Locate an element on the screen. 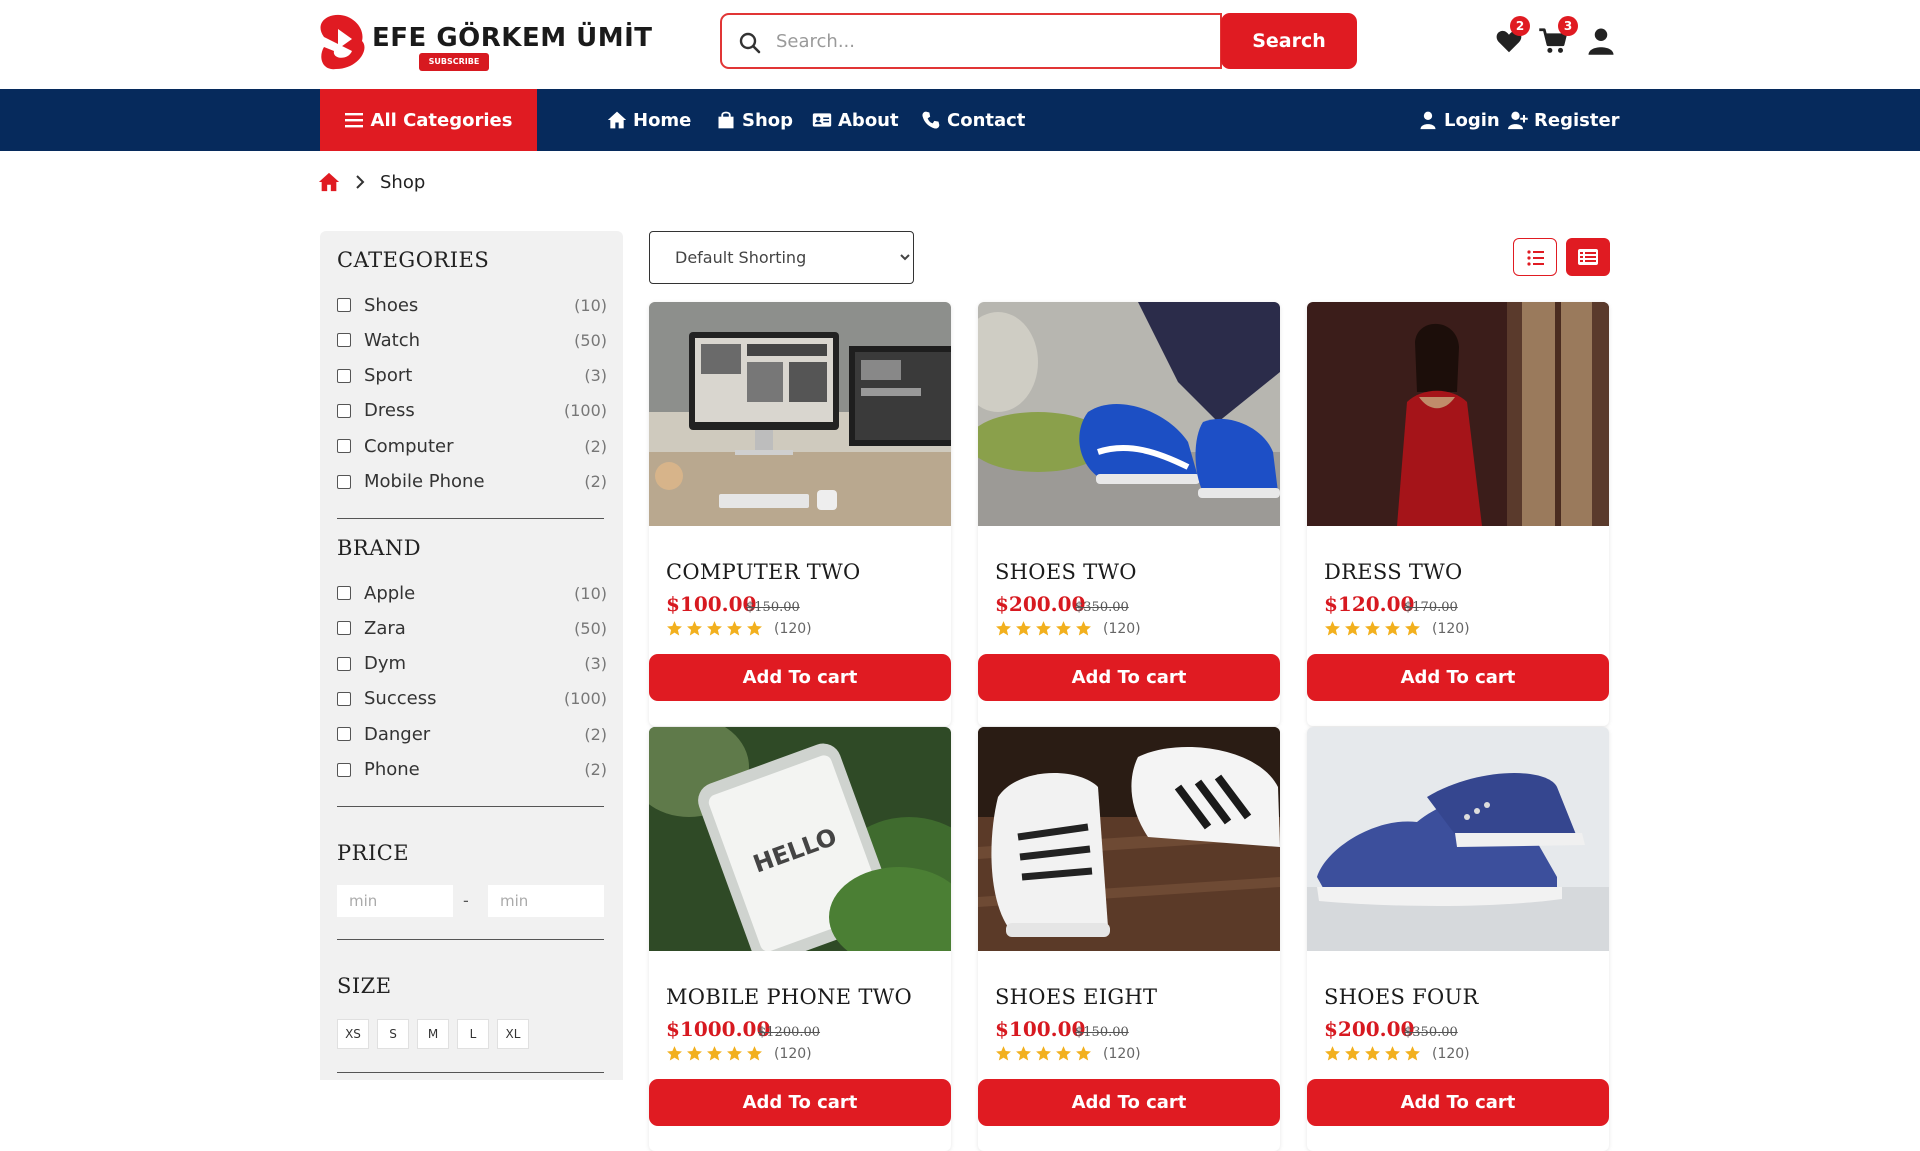 Image resolution: width=1920 pixels, height=1151 pixels. nav-contact: Contact is located at coordinates (973, 120).